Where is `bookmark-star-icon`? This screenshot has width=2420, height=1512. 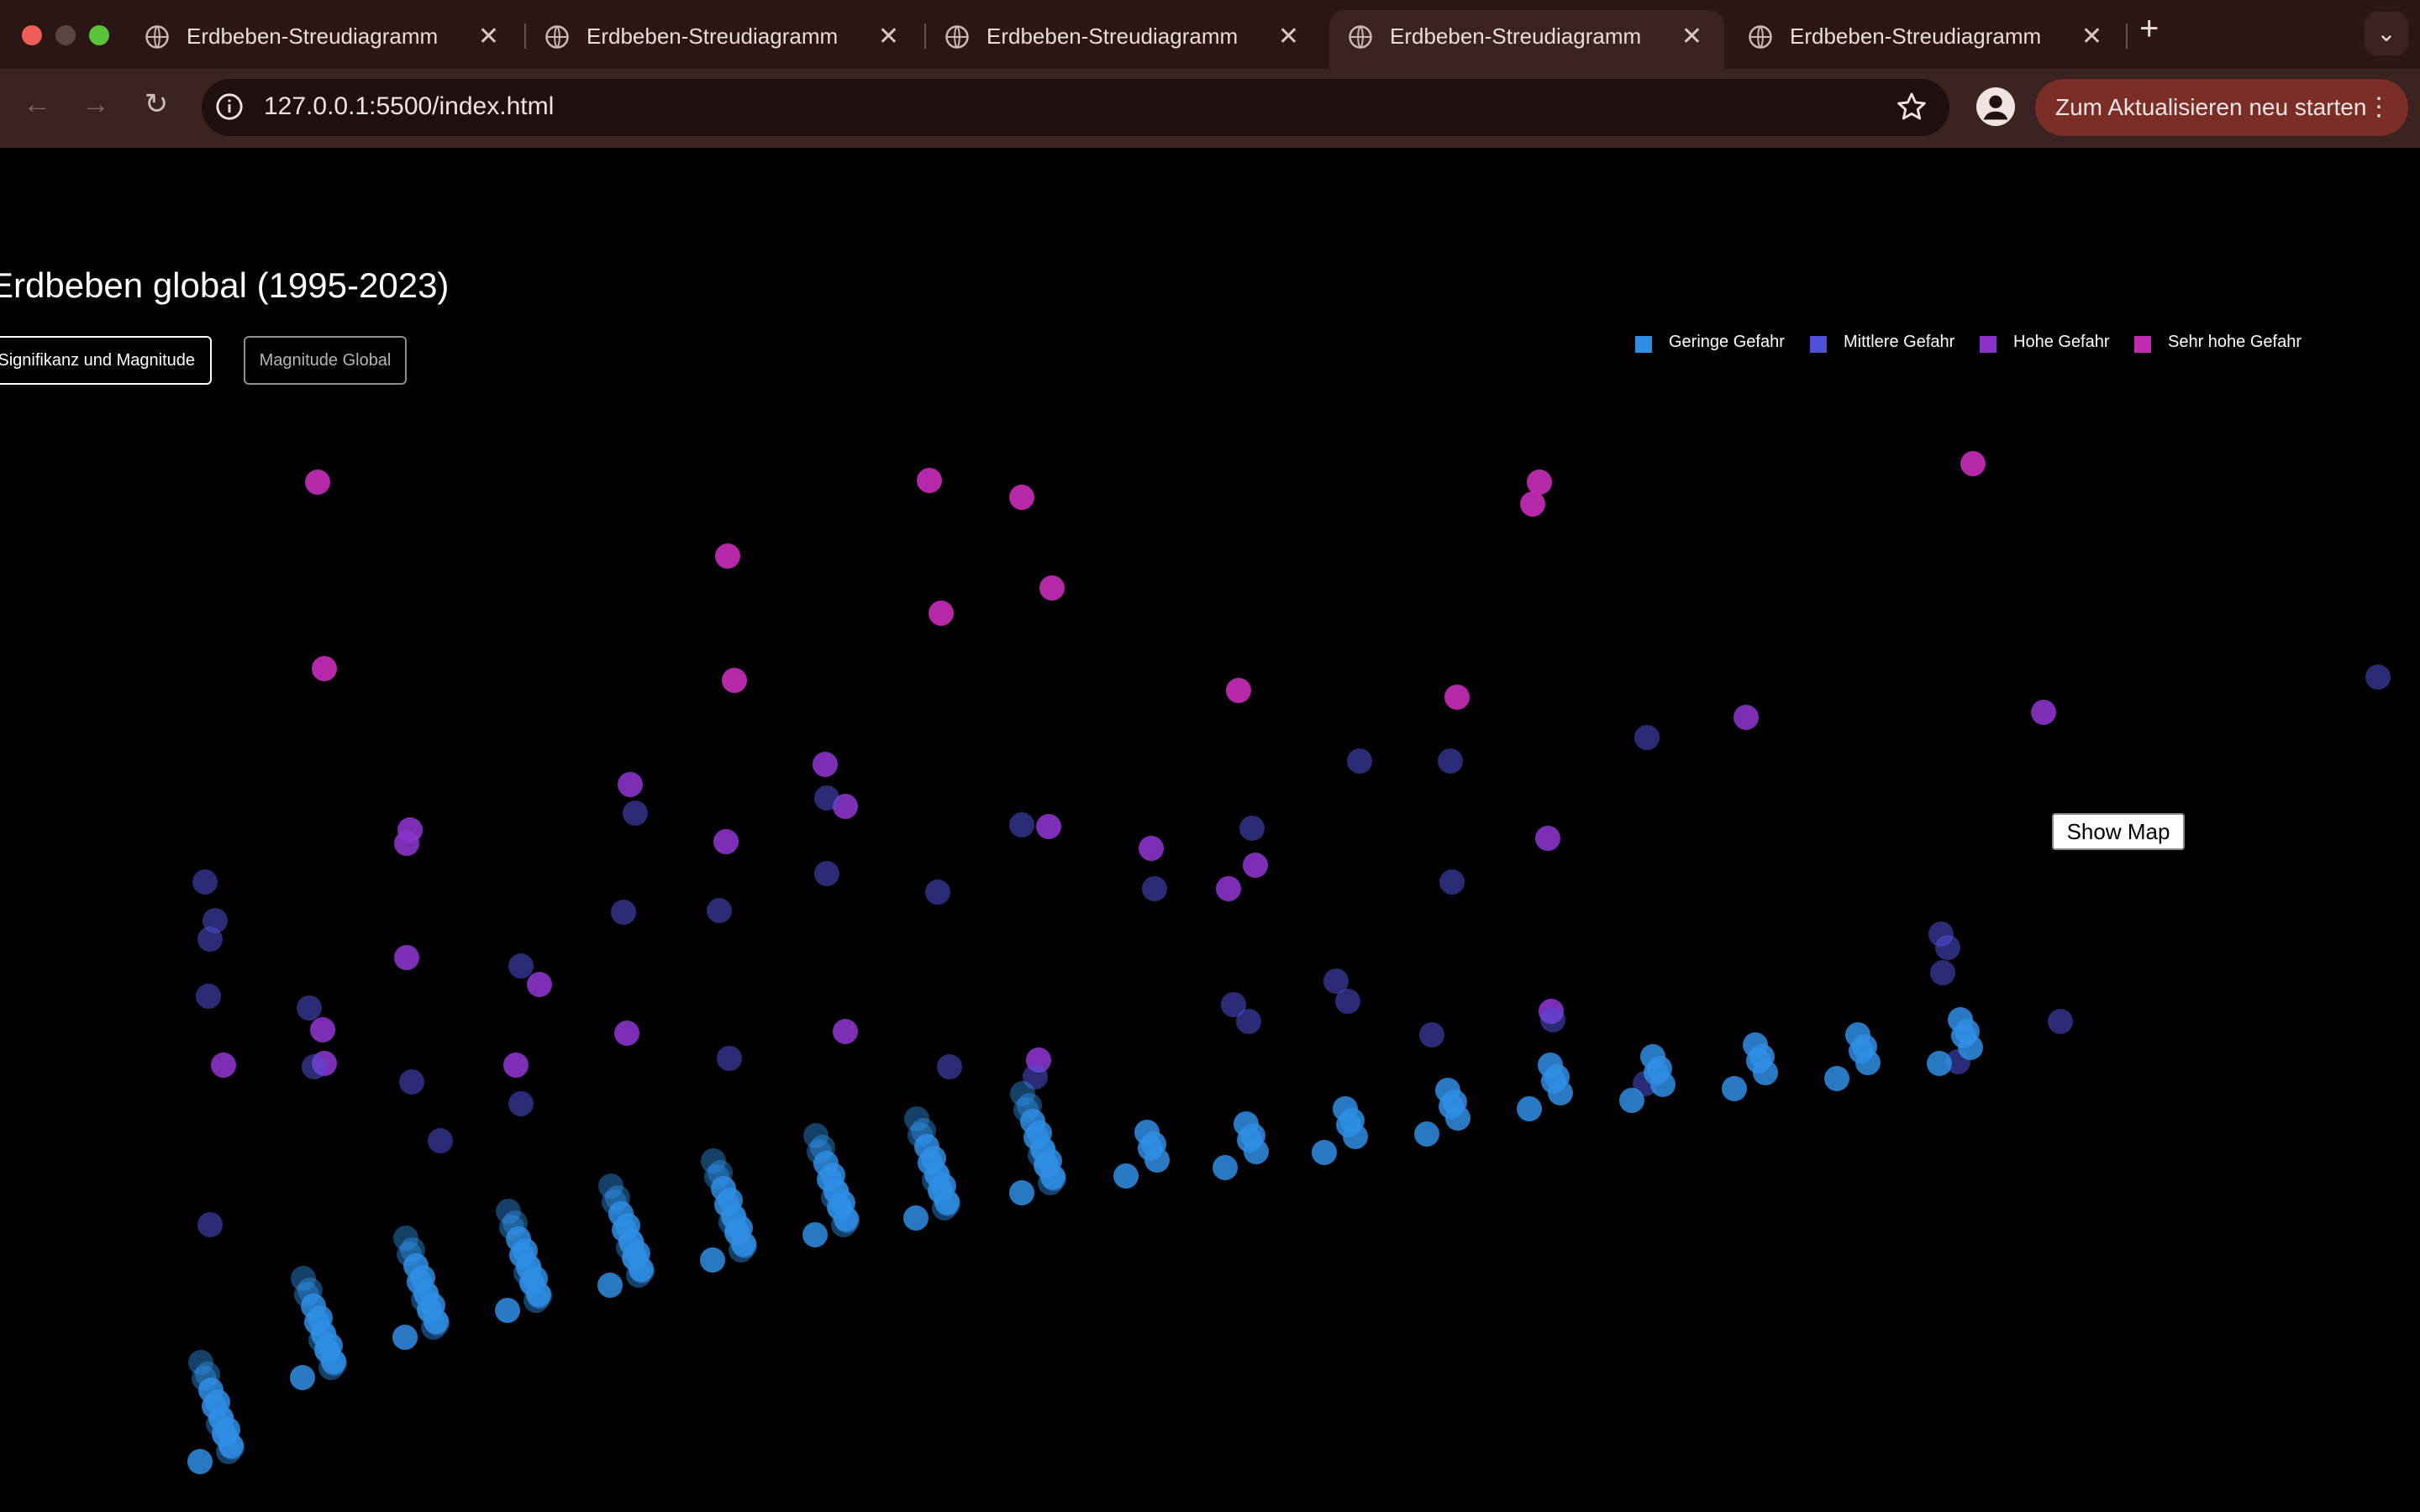
bookmark-star-icon is located at coordinates (1912, 107).